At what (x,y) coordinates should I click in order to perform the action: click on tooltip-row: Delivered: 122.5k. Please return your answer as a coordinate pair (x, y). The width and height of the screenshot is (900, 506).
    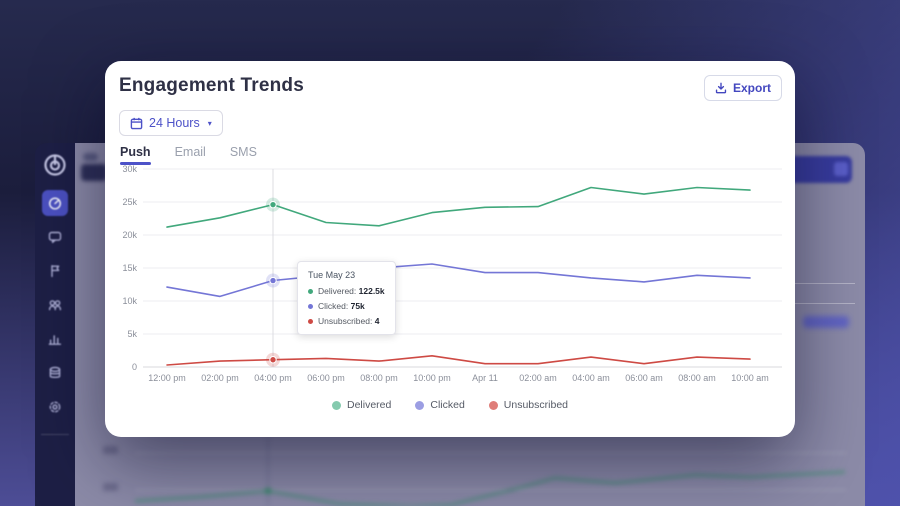
    Looking at the image, I should click on (346, 291).